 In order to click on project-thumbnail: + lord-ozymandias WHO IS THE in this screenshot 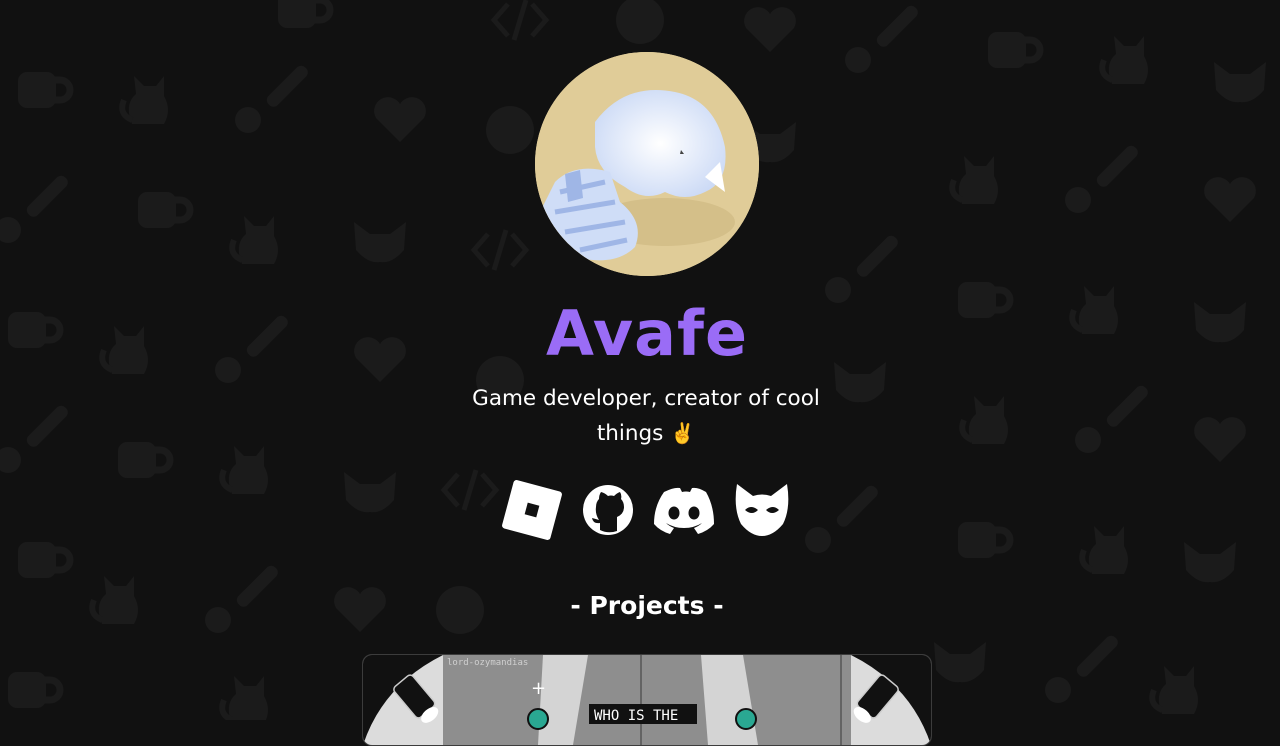, I will do `click(647, 700)`.